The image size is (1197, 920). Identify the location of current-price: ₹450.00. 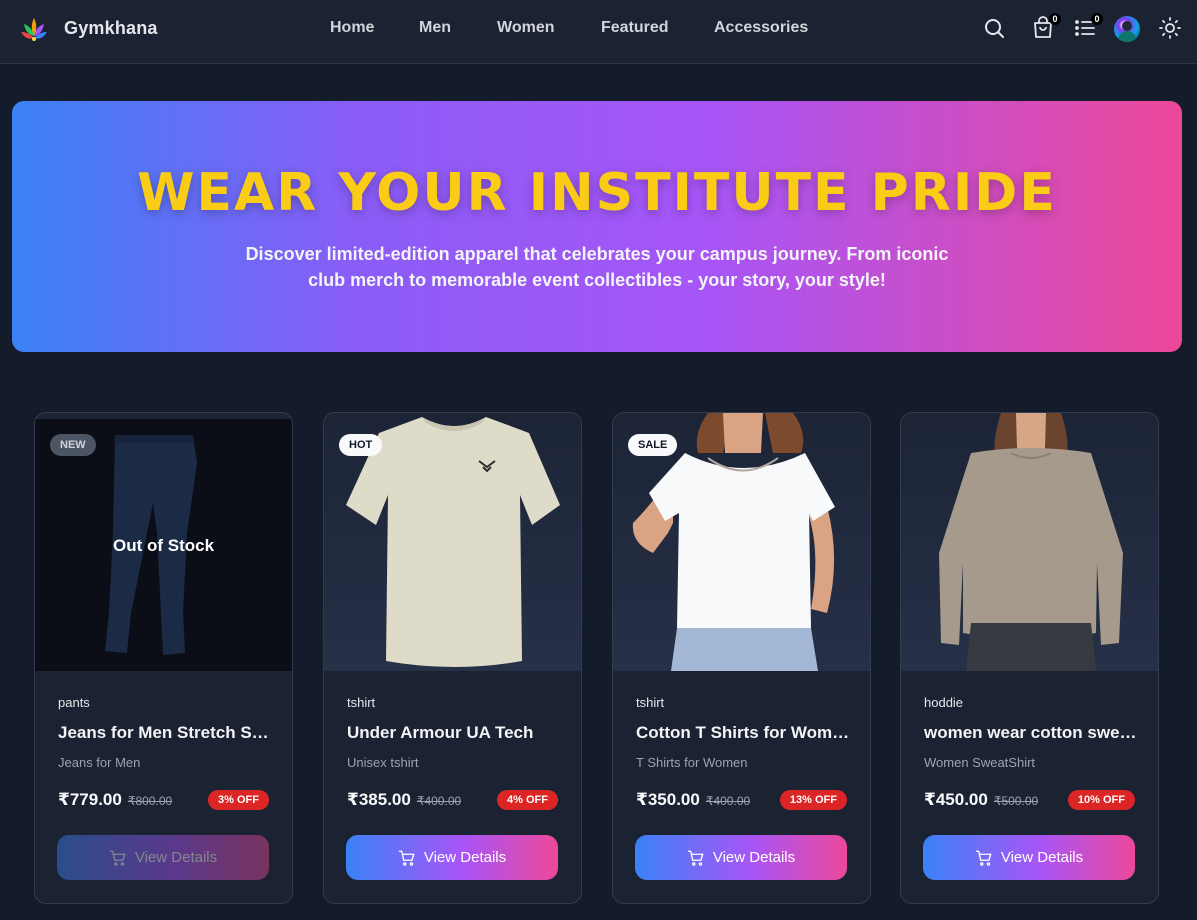
(956, 799).